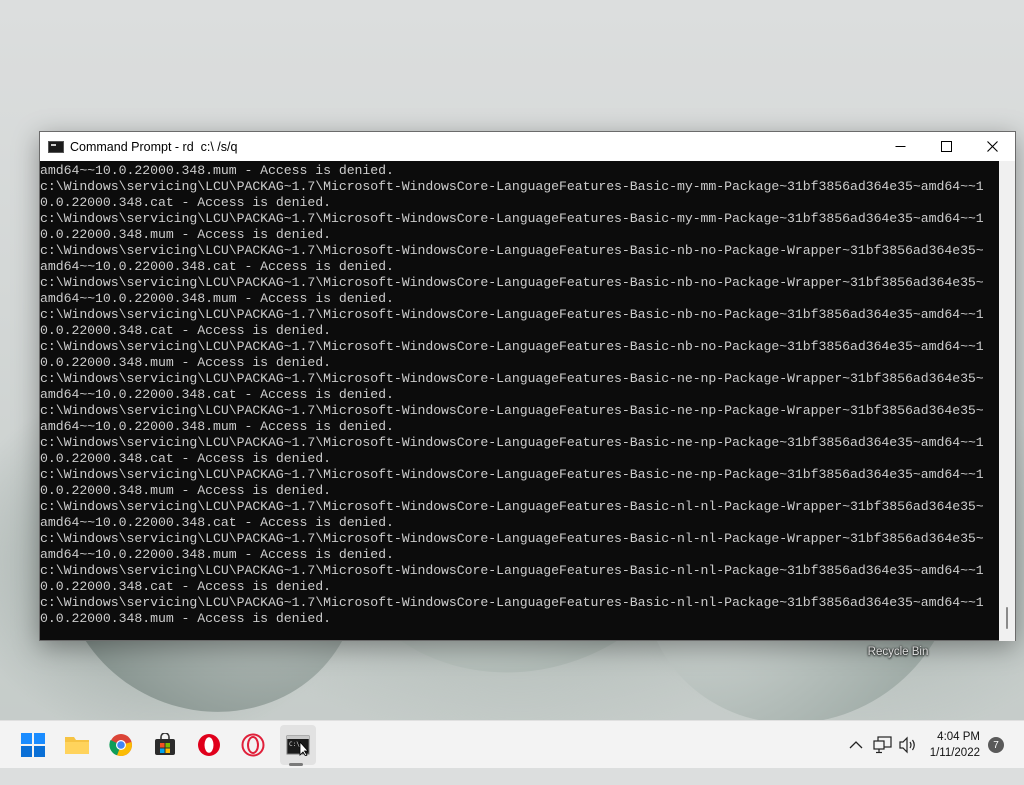 The height and width of the screenshot is (785, 1024). Describe the element at coordinates (56, 146) in the screenshot. I see `cmd-icon` at that location.